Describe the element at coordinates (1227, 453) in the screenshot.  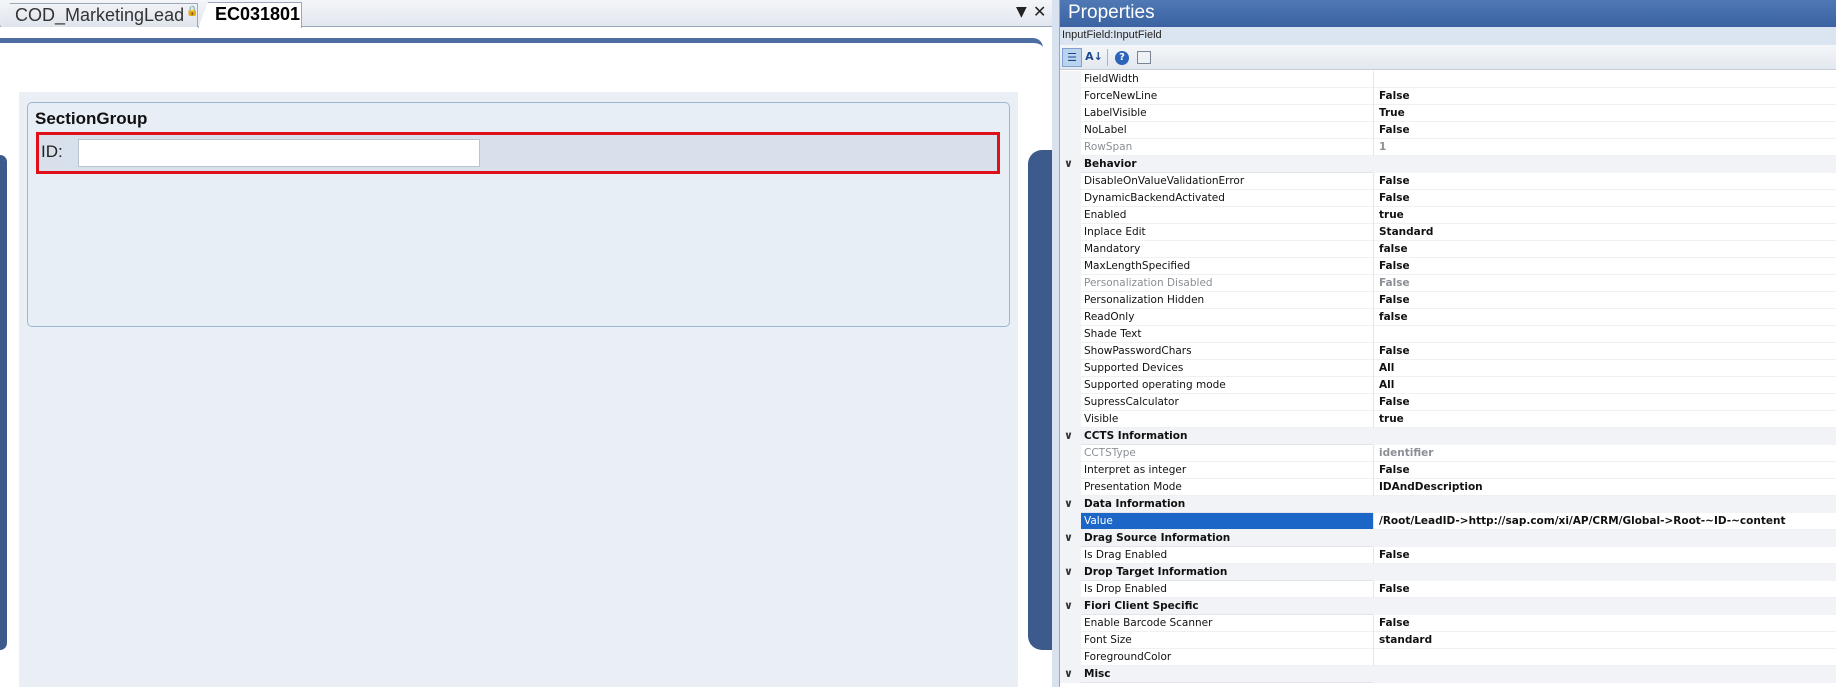
I see `property-name: CCTSType` at that location.